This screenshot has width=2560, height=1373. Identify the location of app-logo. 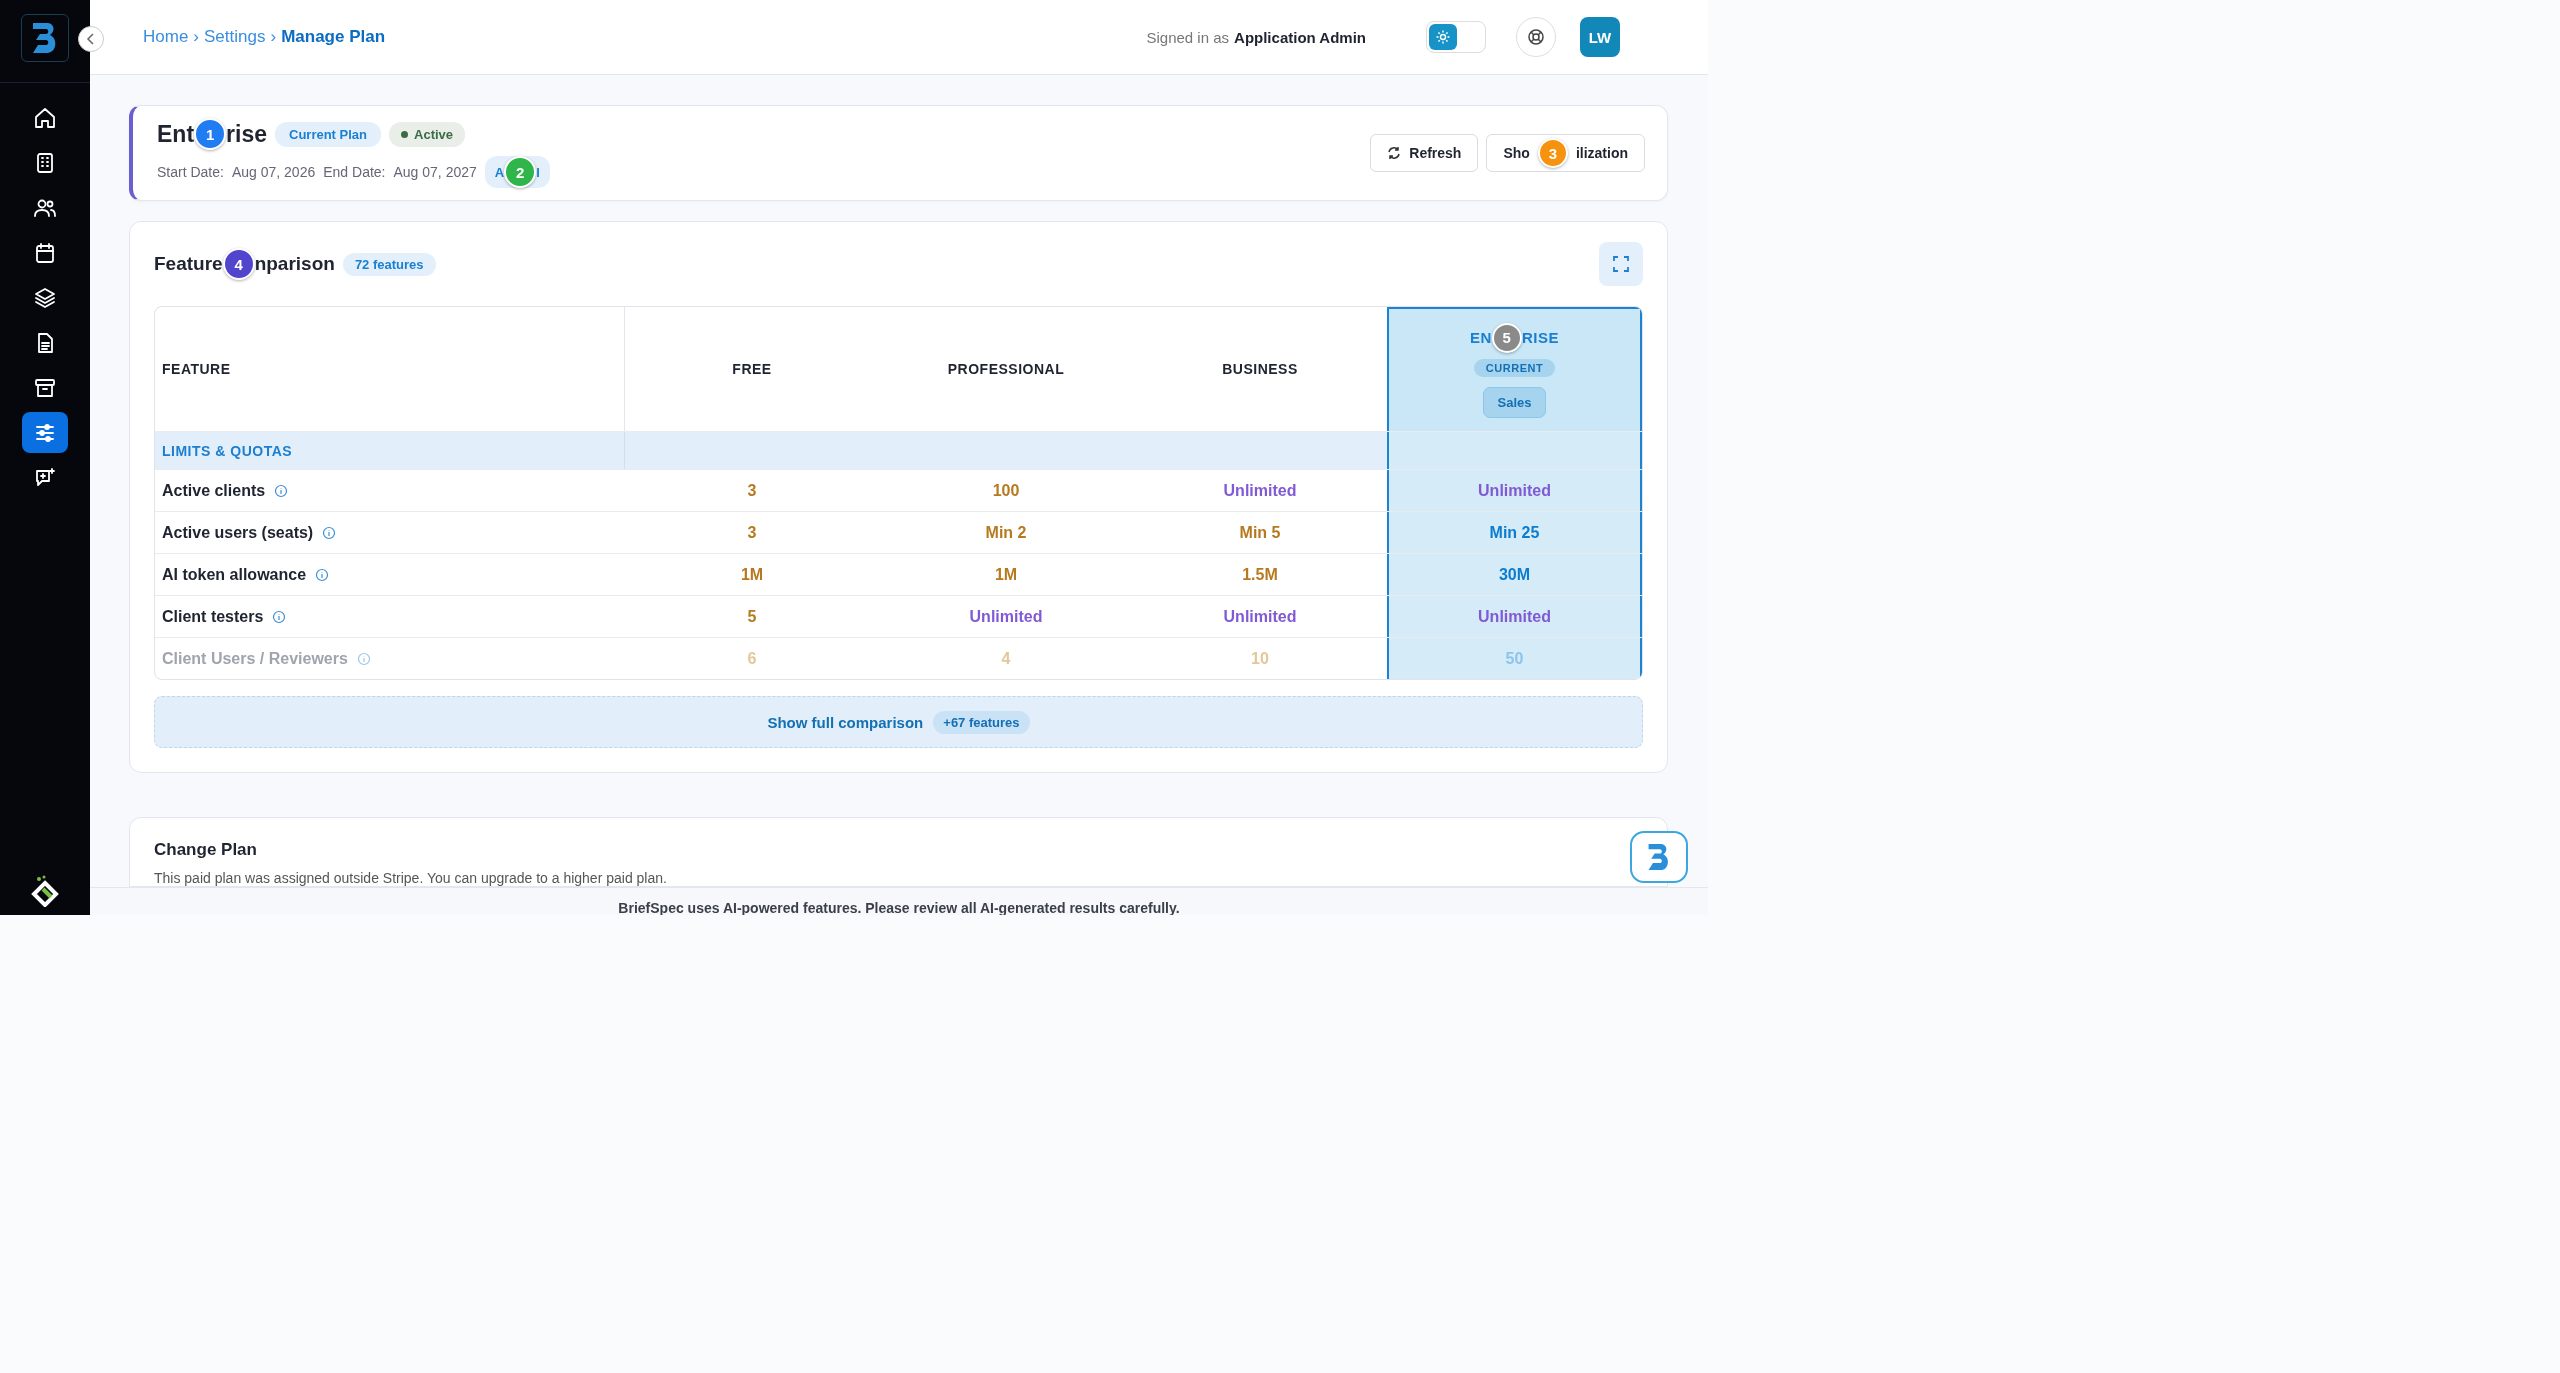
(45, 38).